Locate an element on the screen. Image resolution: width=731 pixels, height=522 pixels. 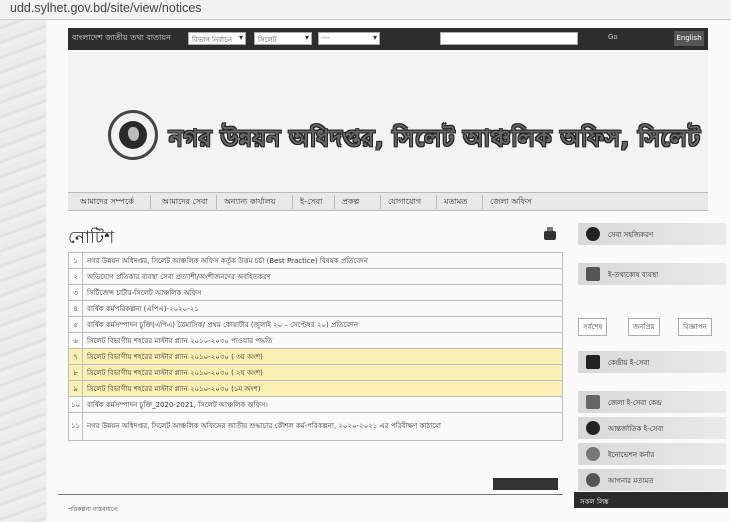
notice-link: বার্ষিক কর্মপরিকল্পনা (এপিএ)-২০২০-২১ is located at coordinates (322, 308).